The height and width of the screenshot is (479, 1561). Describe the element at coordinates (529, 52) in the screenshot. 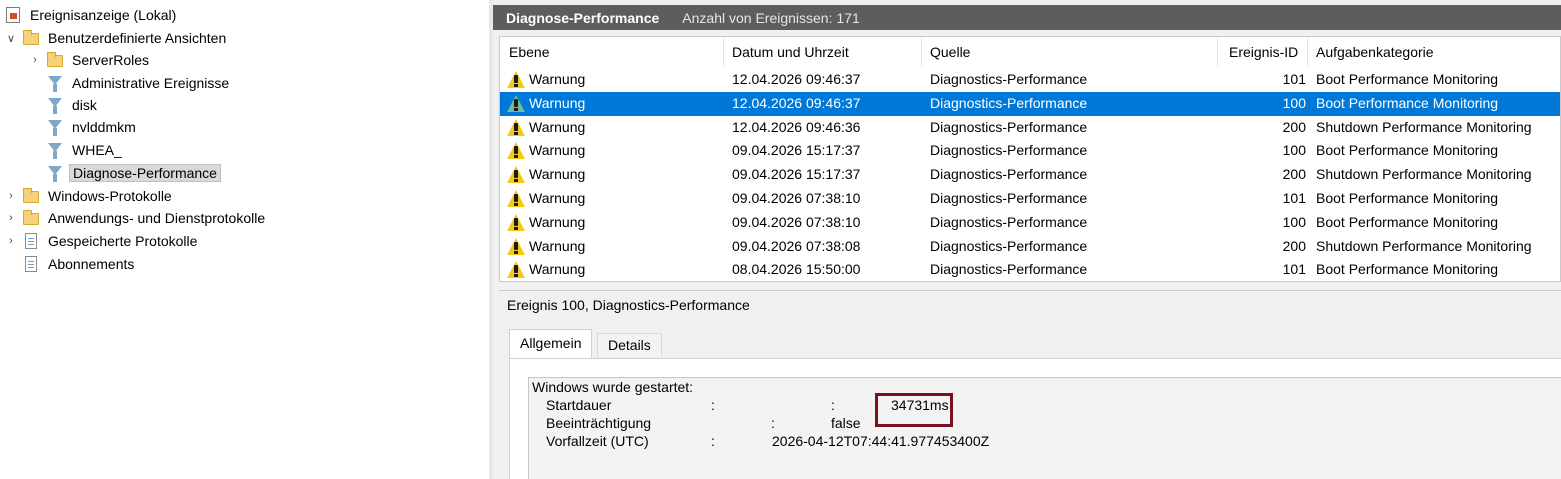

I see `column-header-level: Ebene` at that location.